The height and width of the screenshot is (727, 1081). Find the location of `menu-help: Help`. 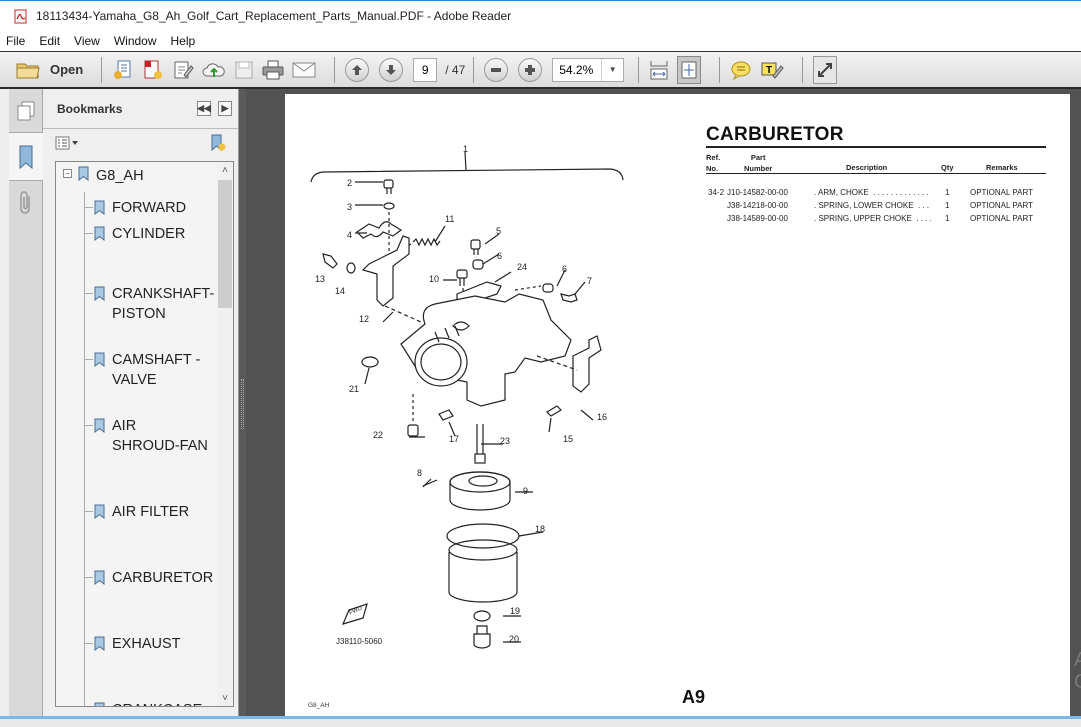

menu-help: Help is located at coordinates (184, 41).